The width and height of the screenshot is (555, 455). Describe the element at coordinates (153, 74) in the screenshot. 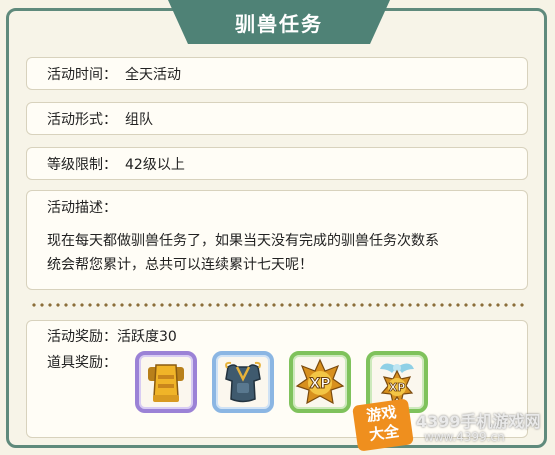

I see `activity-time-value: 全天活动` at that location.